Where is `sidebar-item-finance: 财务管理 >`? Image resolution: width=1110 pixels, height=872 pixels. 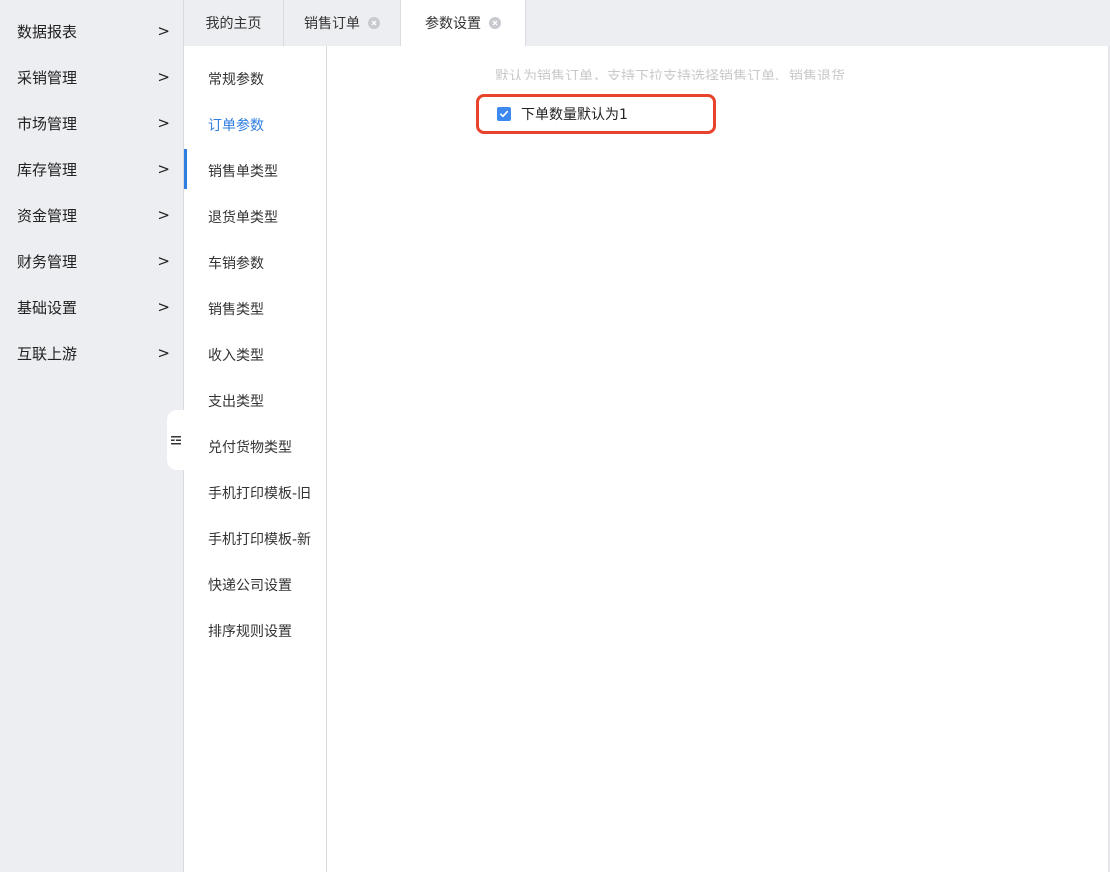 sidebar-item-finance: 财务管理 > is located at coordinates (91, 261).